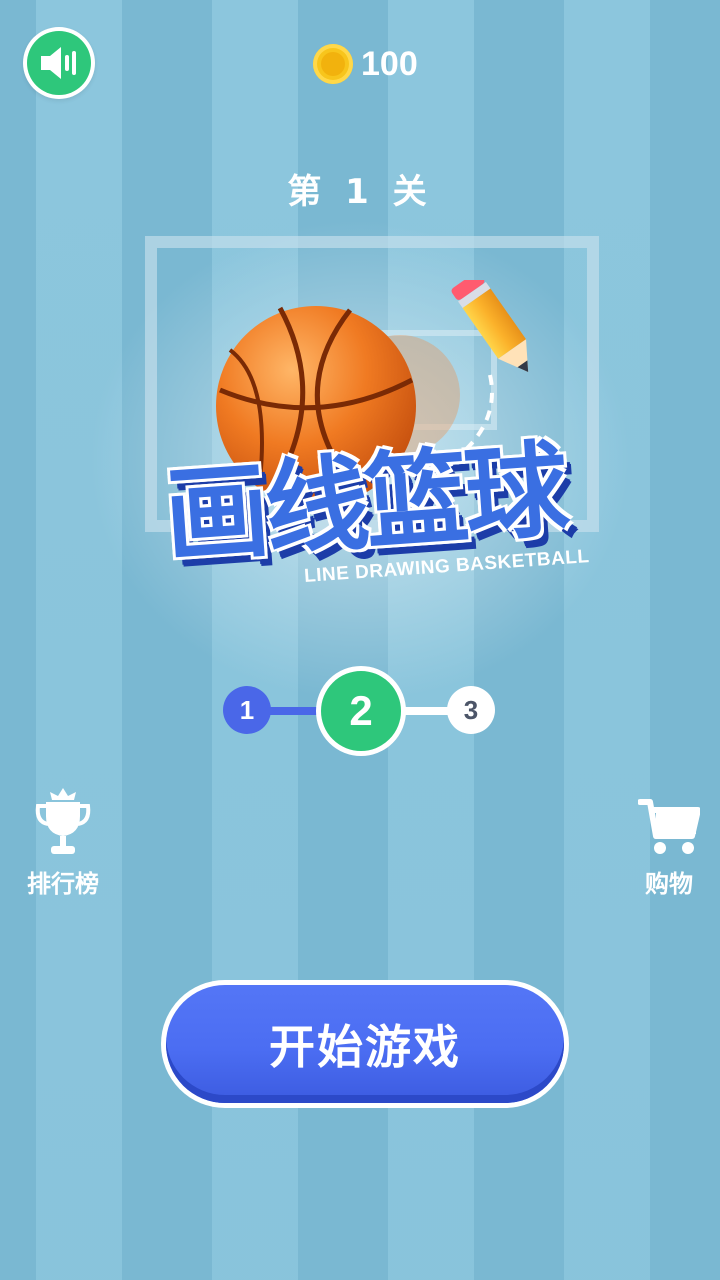 This screenshot has width=720, height=1280. I want to click on sound-button-face, so click(59, 63).